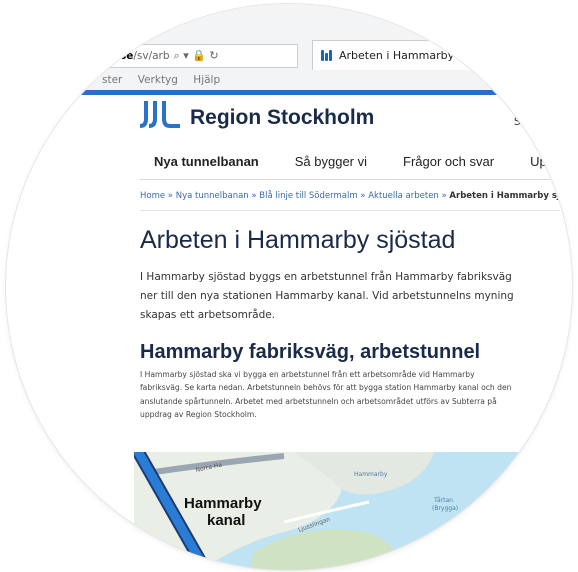 The height and width of the screenshot is (572, 578). Describe the element at coordinates (310, 352) in the screenshot. I see `section-heading: Hammarby fabriksväg, arbetstunnel` at that location.